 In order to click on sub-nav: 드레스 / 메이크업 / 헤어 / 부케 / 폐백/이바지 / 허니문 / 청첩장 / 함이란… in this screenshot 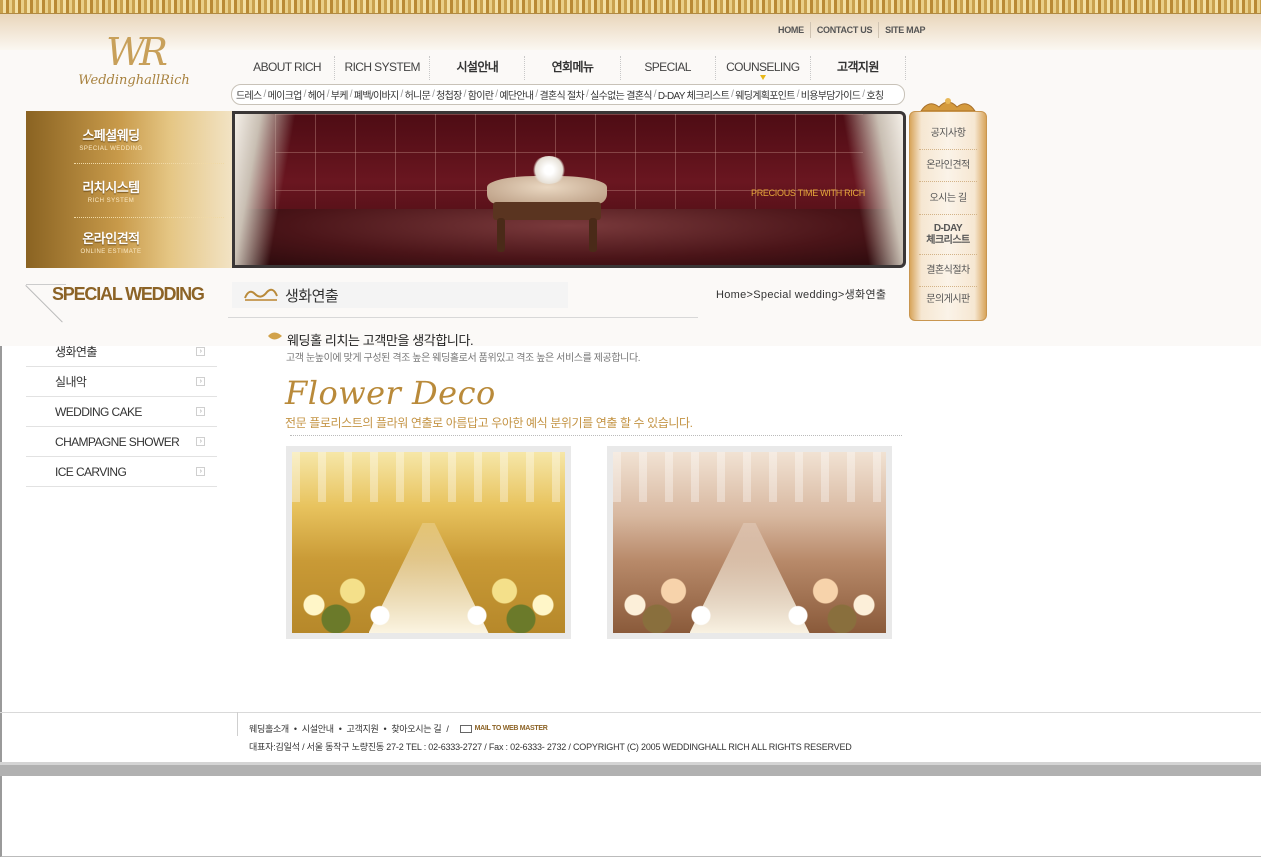, I will do `click(568, 94)`.